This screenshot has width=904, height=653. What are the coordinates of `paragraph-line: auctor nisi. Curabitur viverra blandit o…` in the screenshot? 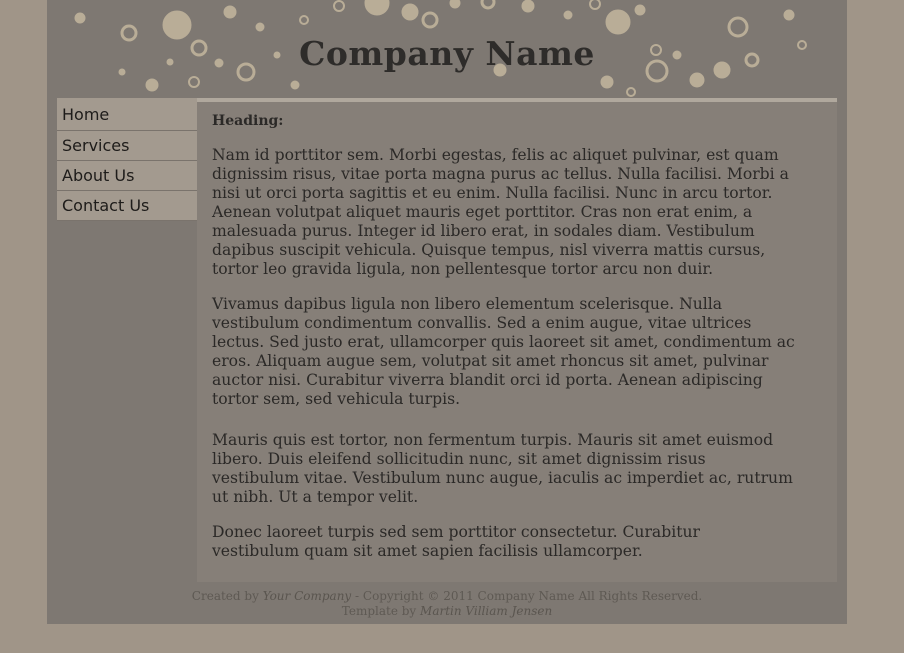 It's located at (487, 380).